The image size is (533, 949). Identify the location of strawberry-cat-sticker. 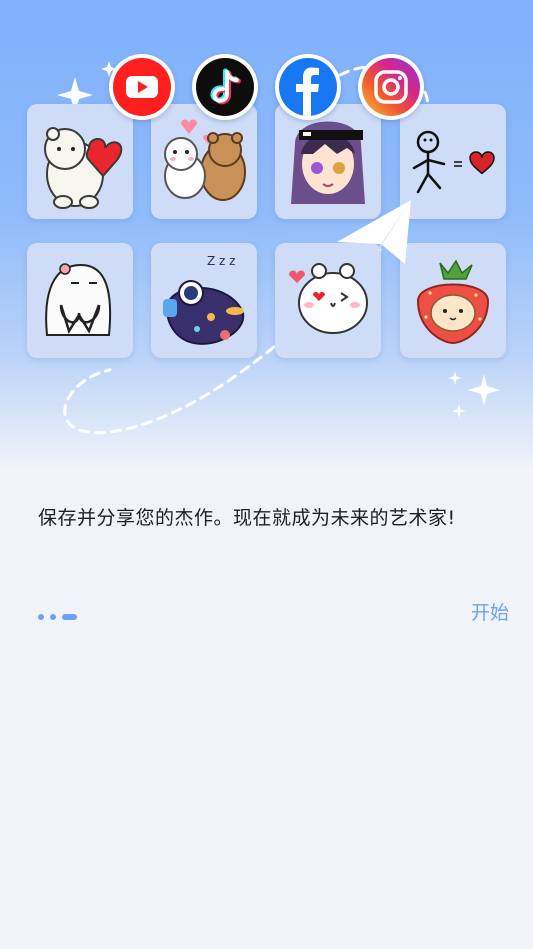
(453, 300).